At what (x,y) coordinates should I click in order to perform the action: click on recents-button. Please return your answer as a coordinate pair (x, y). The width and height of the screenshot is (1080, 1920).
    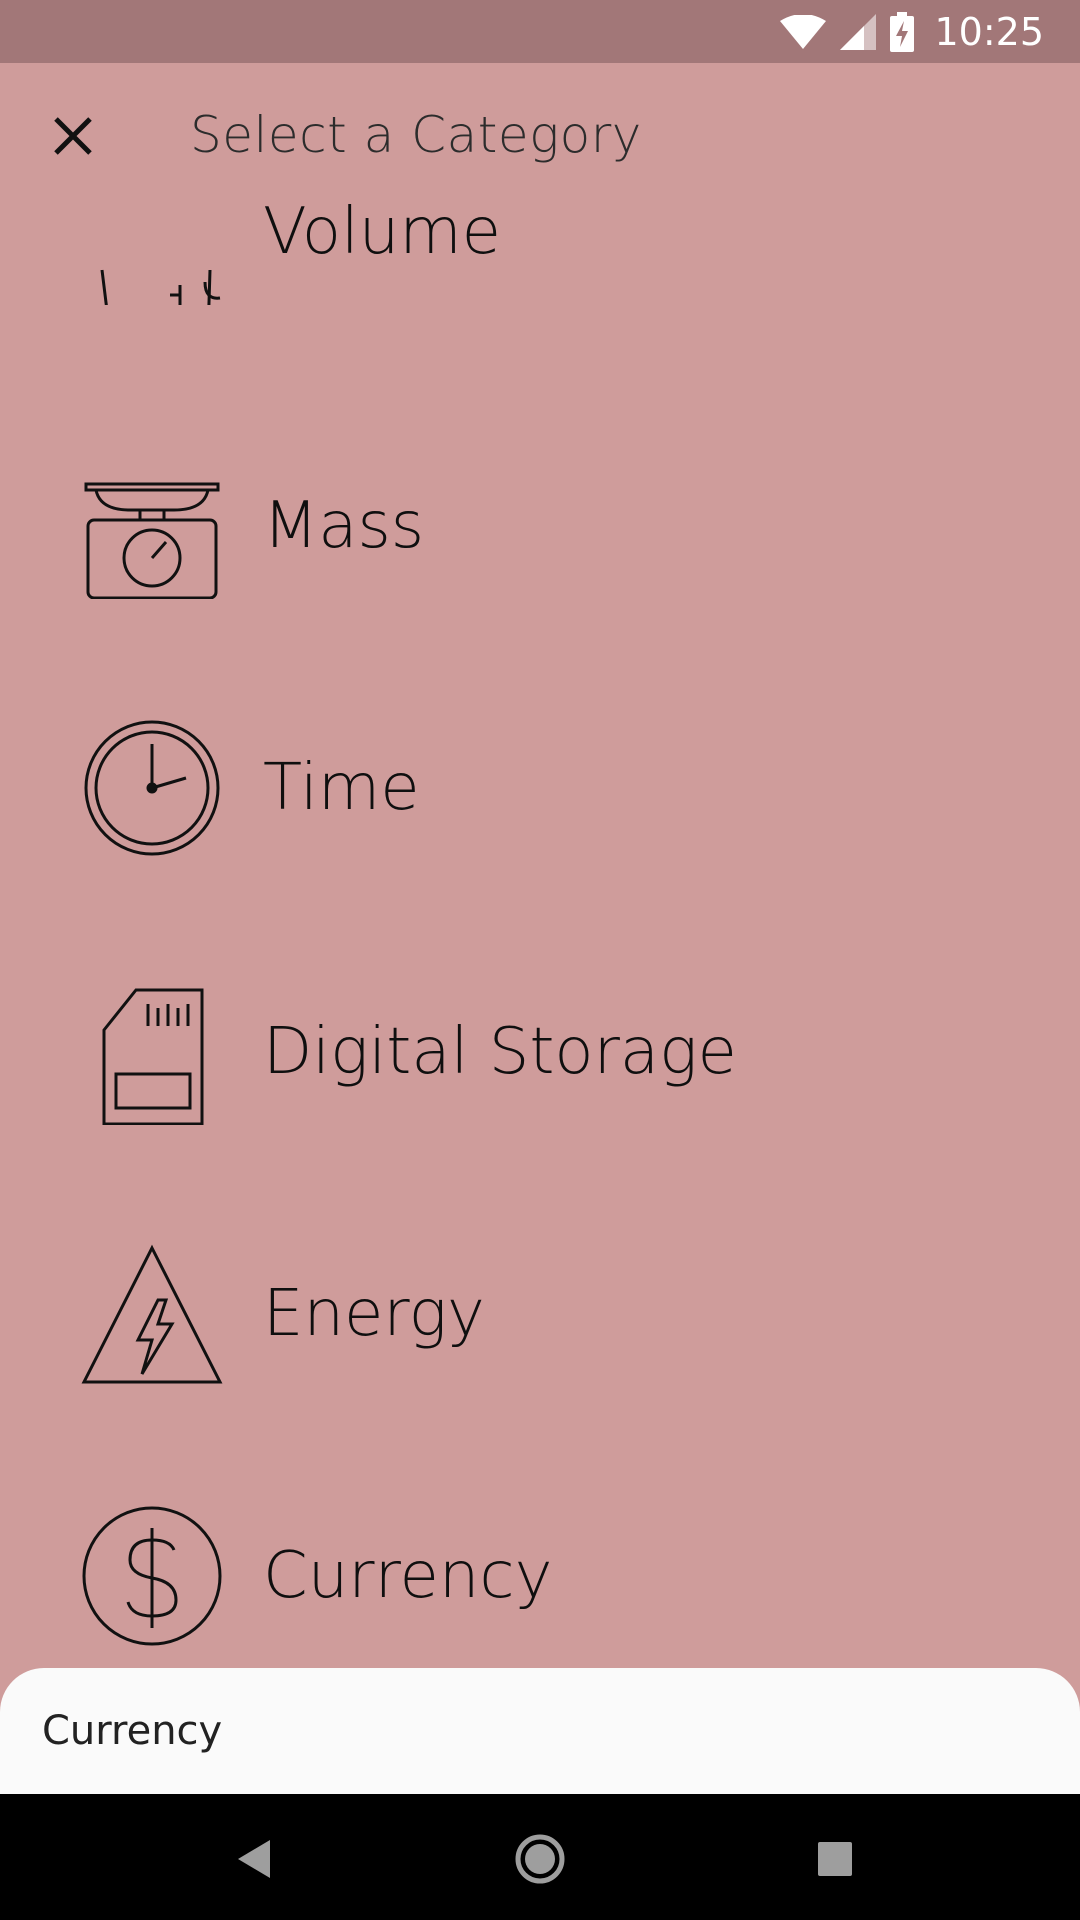
    Looking at the image, I should click on (835, 1859).